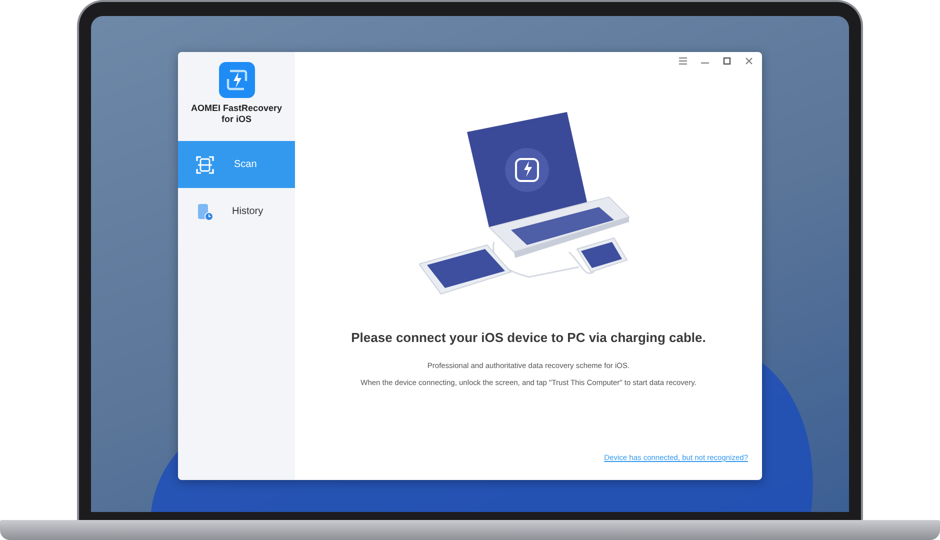  Describe the element at coordinates (528, 337) in the screenshot. I see `connect-heading: Please connect your iOS device to PC via charging cable.` at that location.